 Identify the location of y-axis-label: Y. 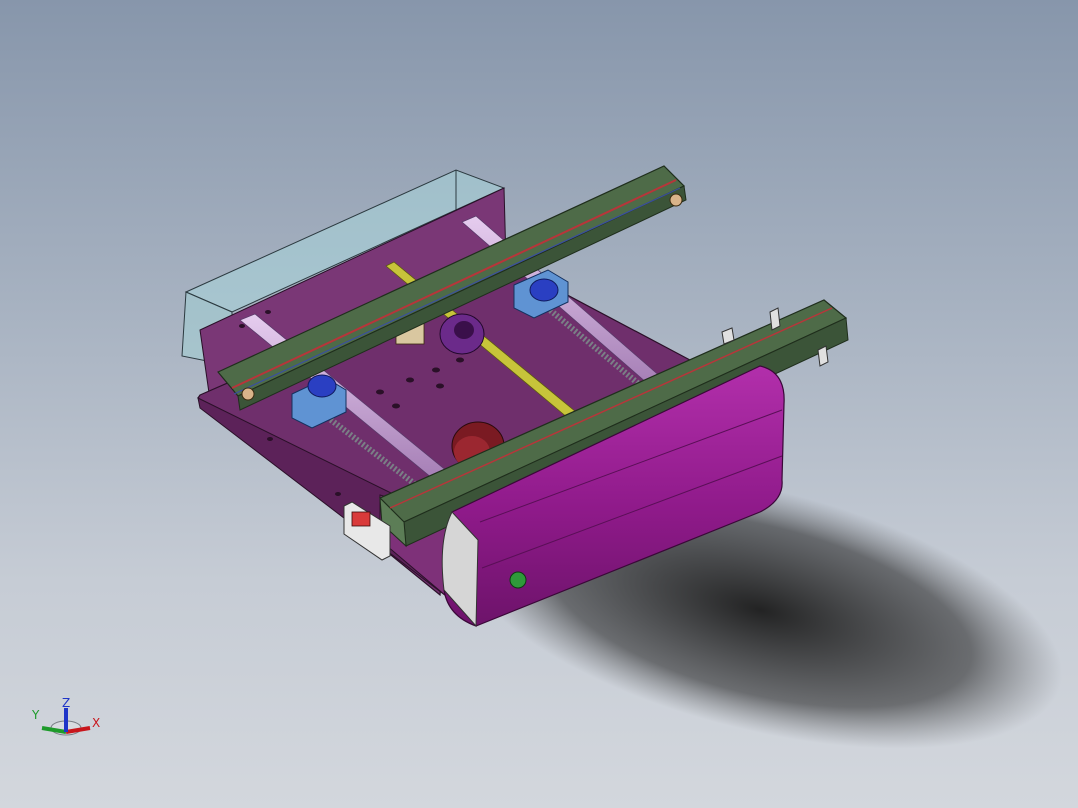
(36, 715).